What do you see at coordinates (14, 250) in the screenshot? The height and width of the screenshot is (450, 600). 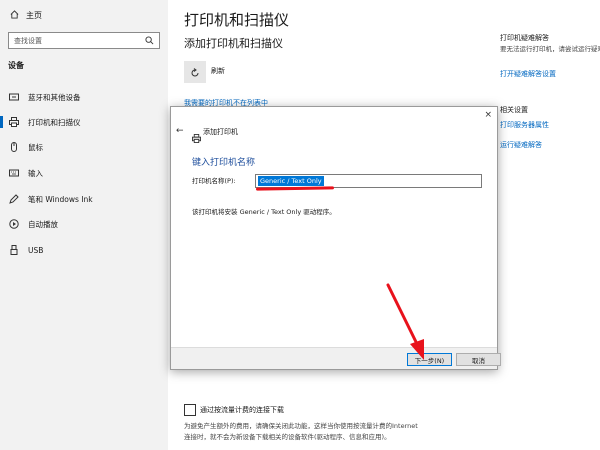 I see `usb-icon` at bounding box center [14, 250].